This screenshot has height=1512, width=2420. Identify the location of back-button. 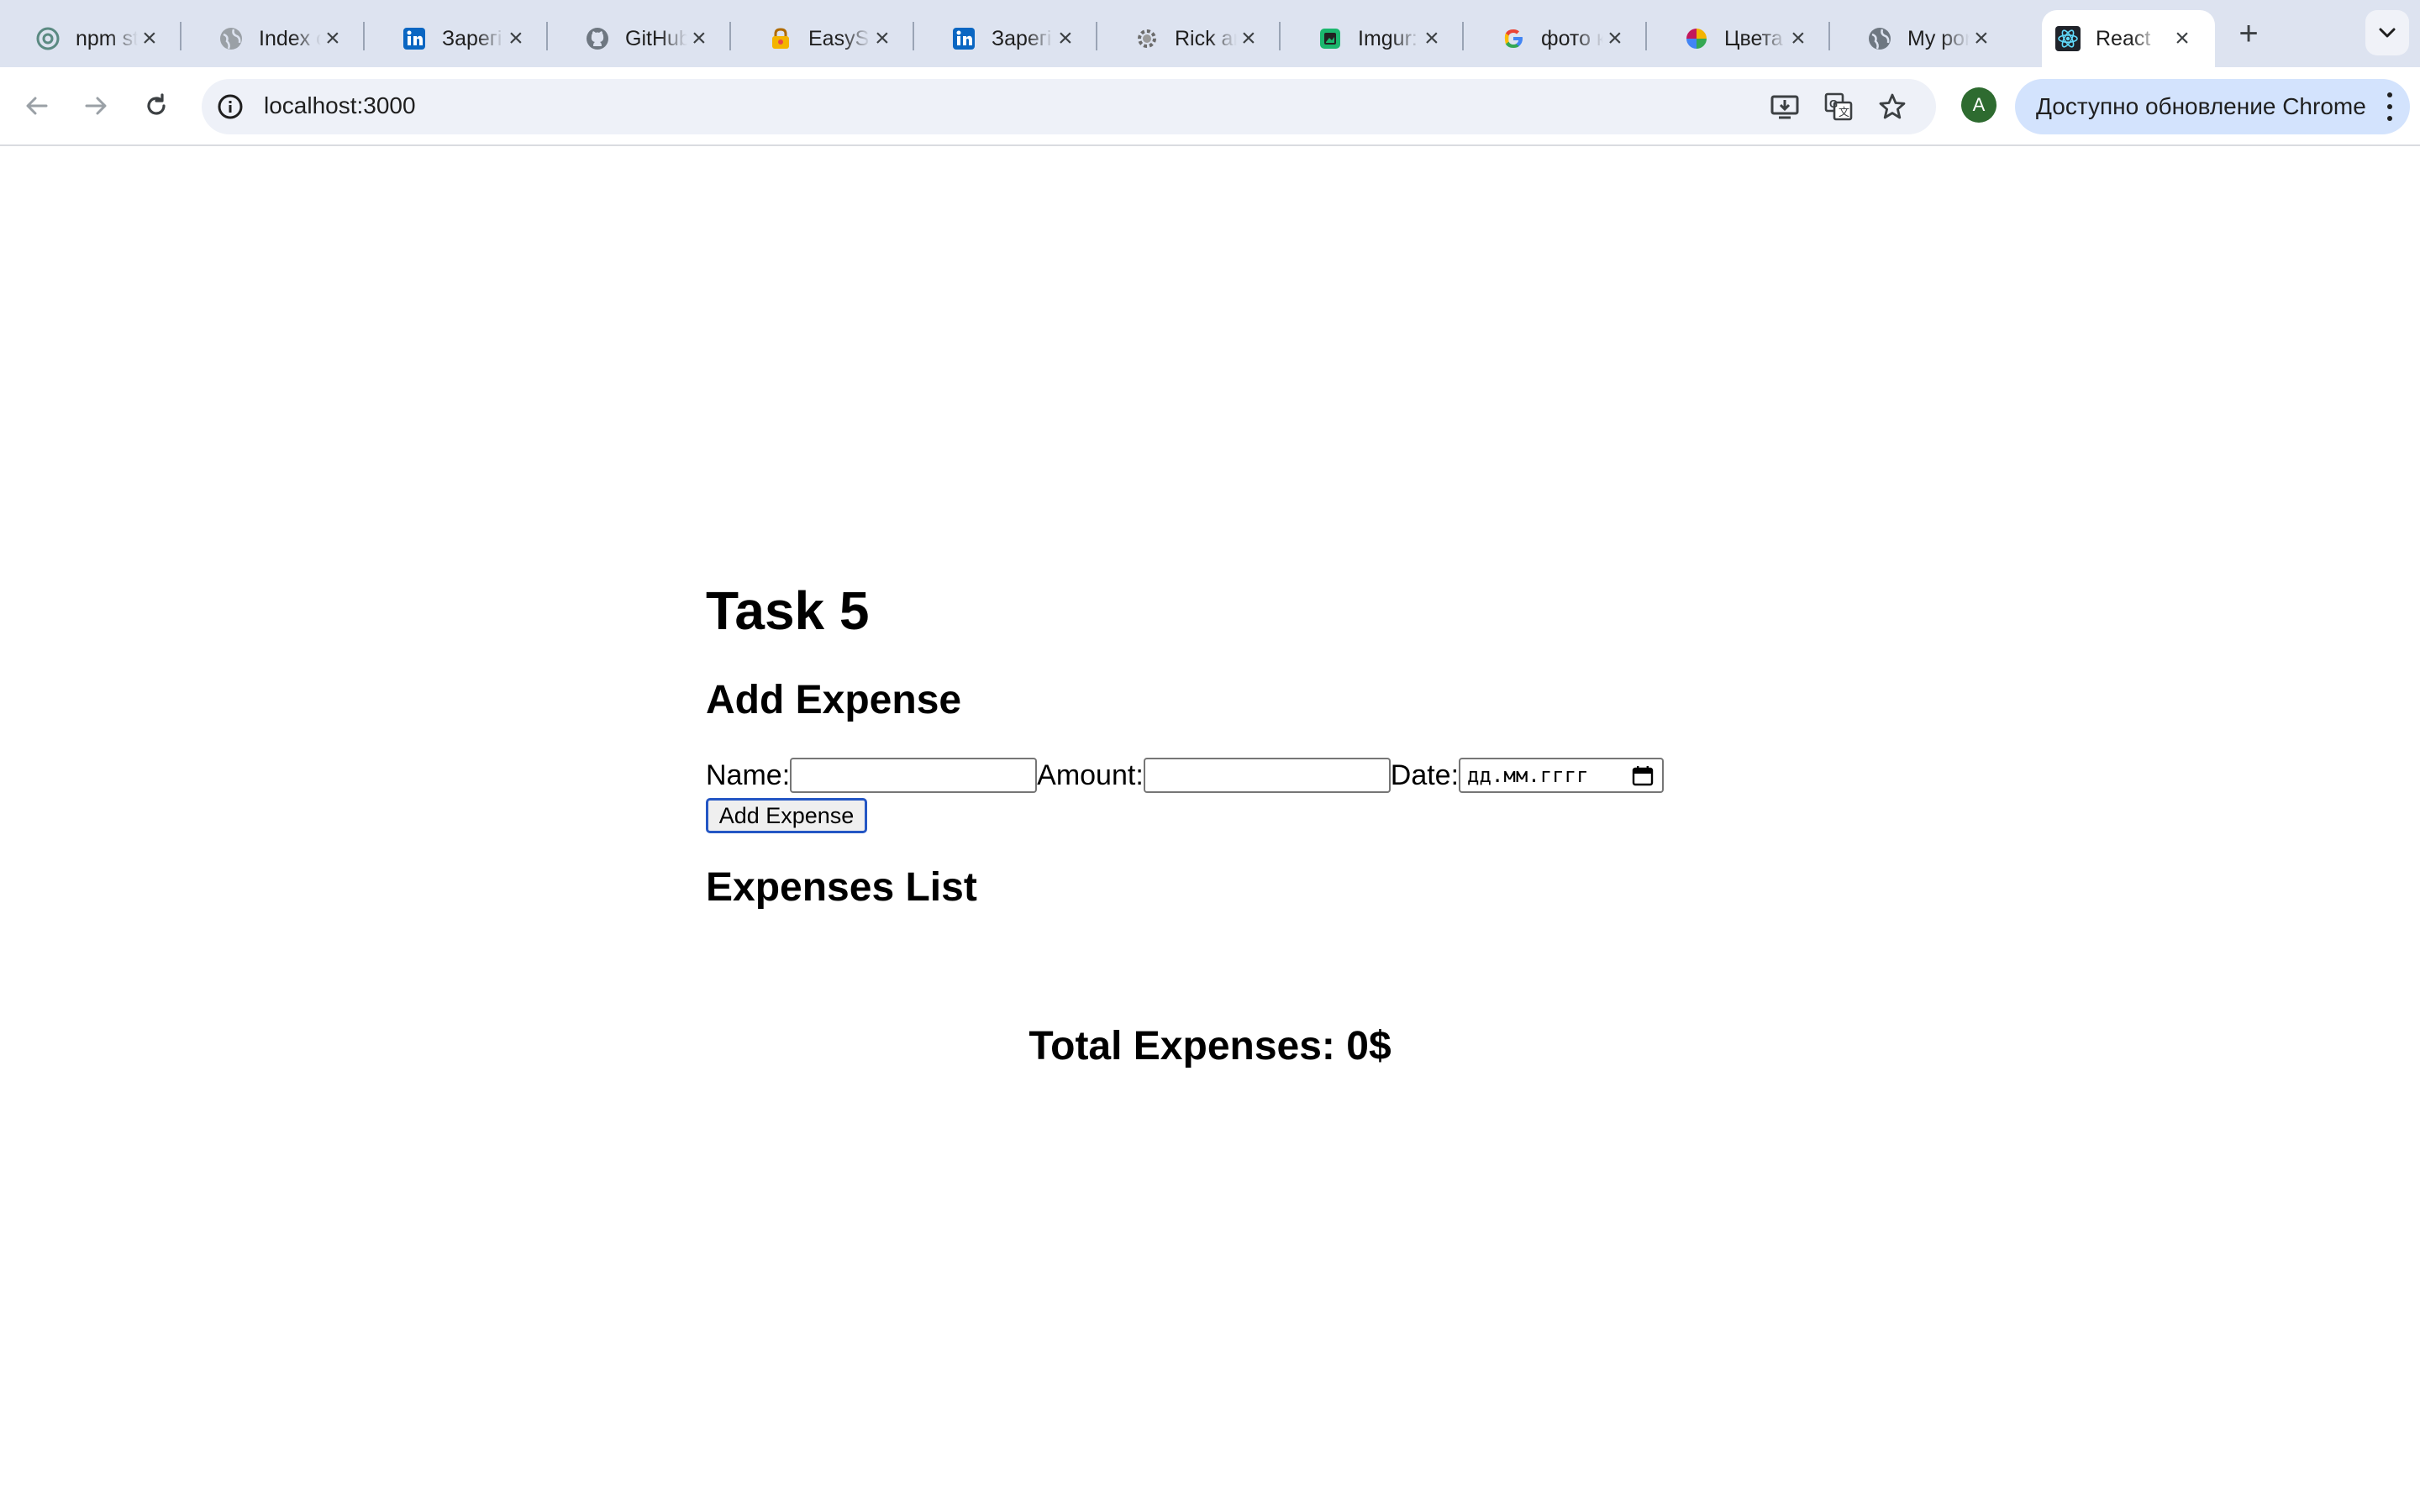
(37, 106).